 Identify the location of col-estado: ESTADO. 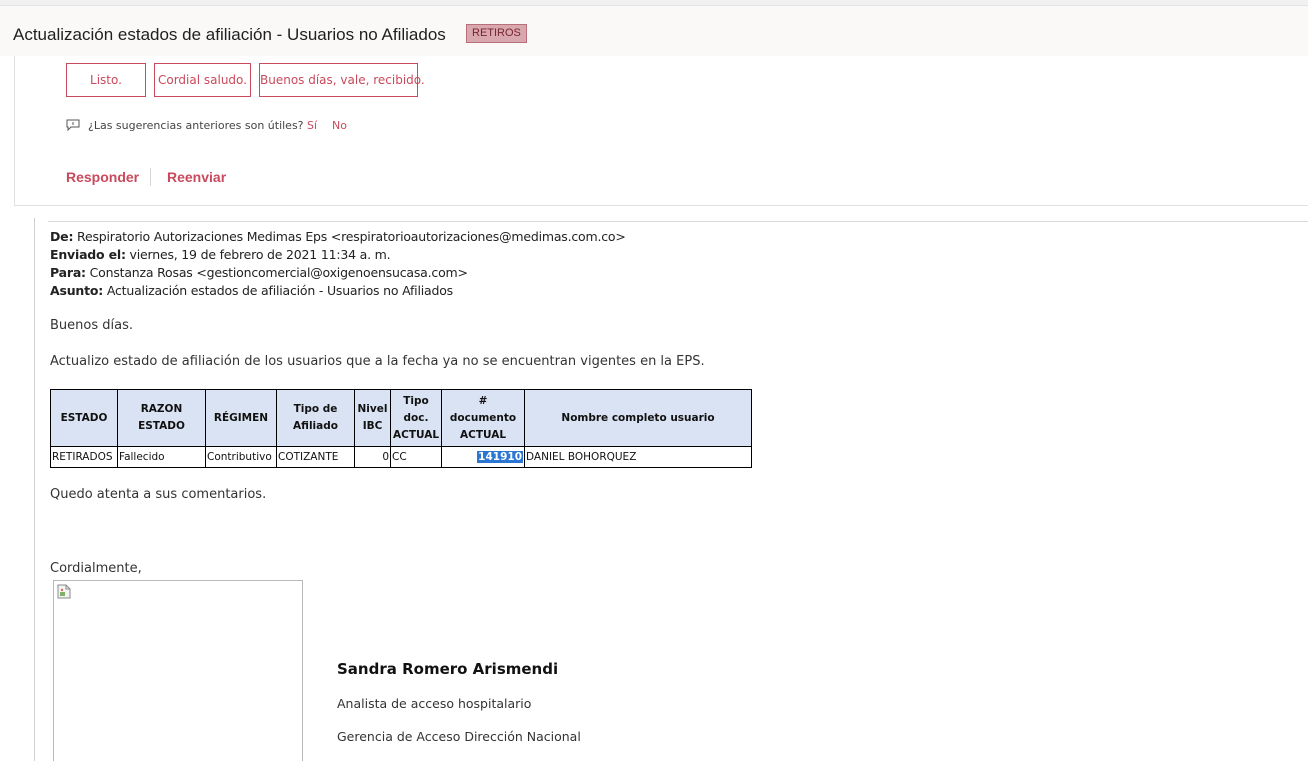
(84, 418).